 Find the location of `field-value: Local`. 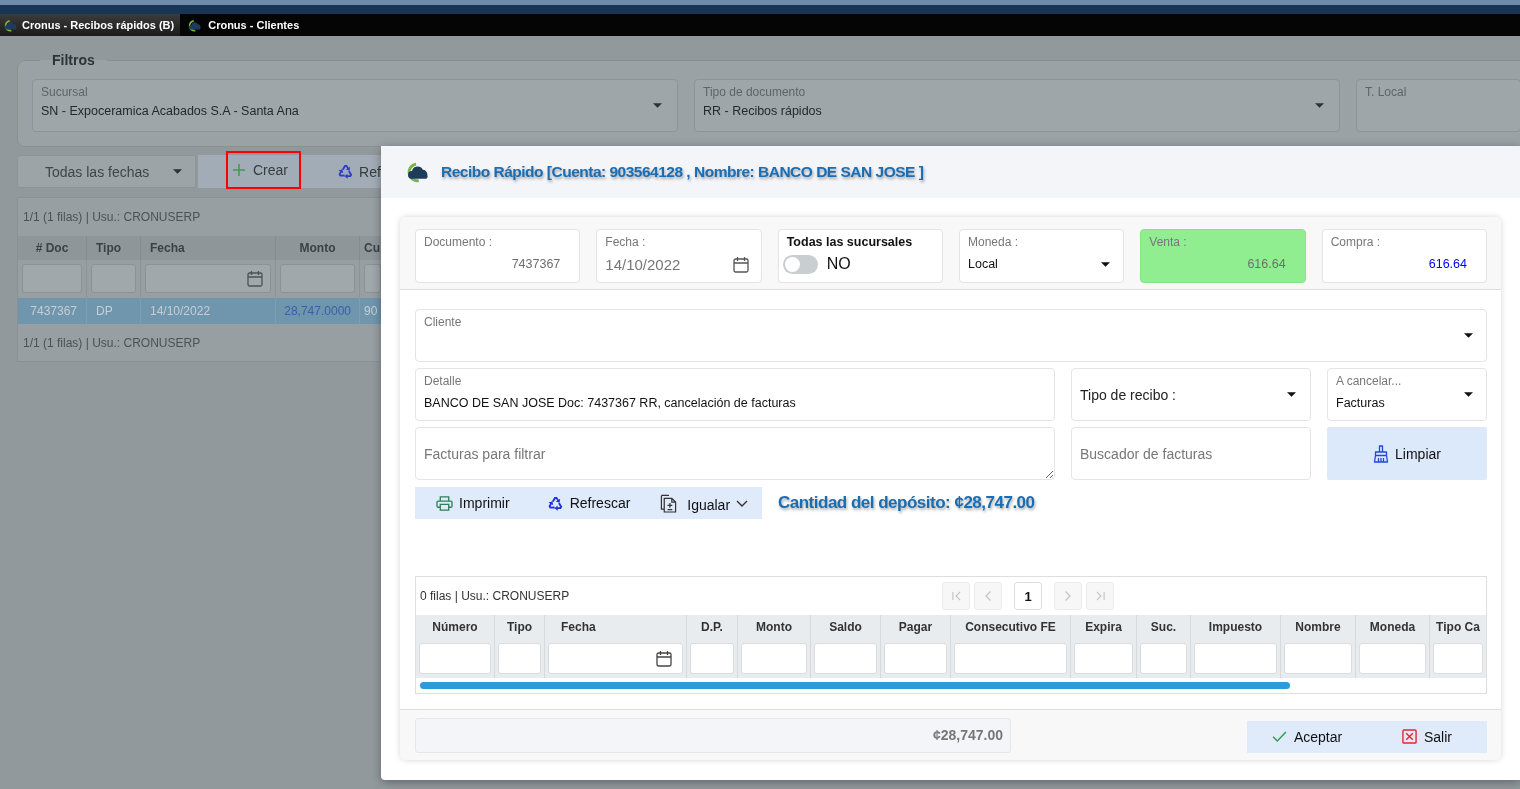

field-value: Local is located at coordinates (983, 264).